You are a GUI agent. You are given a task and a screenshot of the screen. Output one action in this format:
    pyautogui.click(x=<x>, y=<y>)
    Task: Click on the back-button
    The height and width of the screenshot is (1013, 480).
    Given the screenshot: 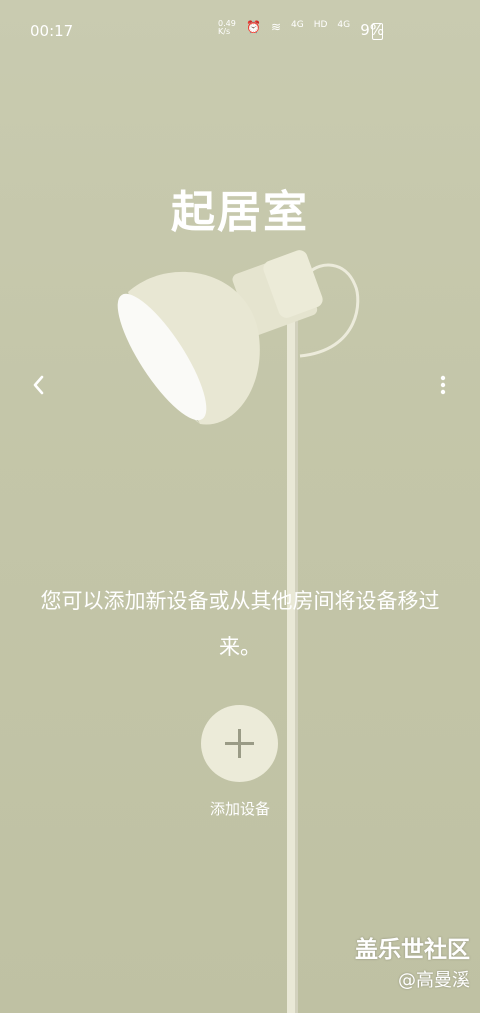 What is the action you would take?
    pyautogui.click(x=42, y=385)
    